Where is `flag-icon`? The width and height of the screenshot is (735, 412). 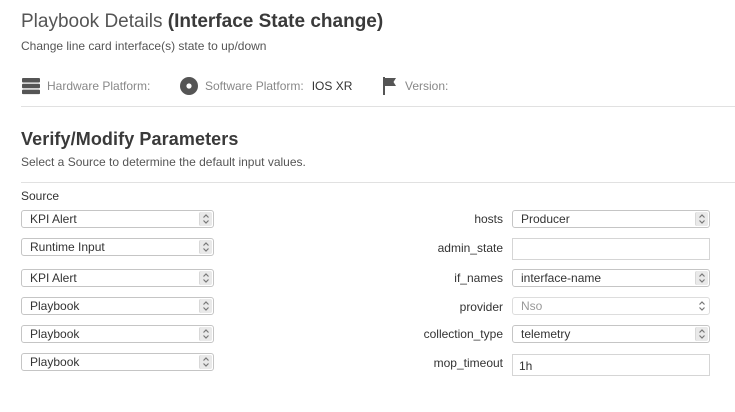 flag-icon is located at coordinates (389, 86).